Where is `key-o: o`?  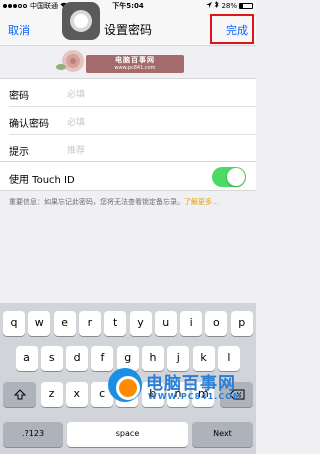
key-o: o is located at coordinates (216, 323).